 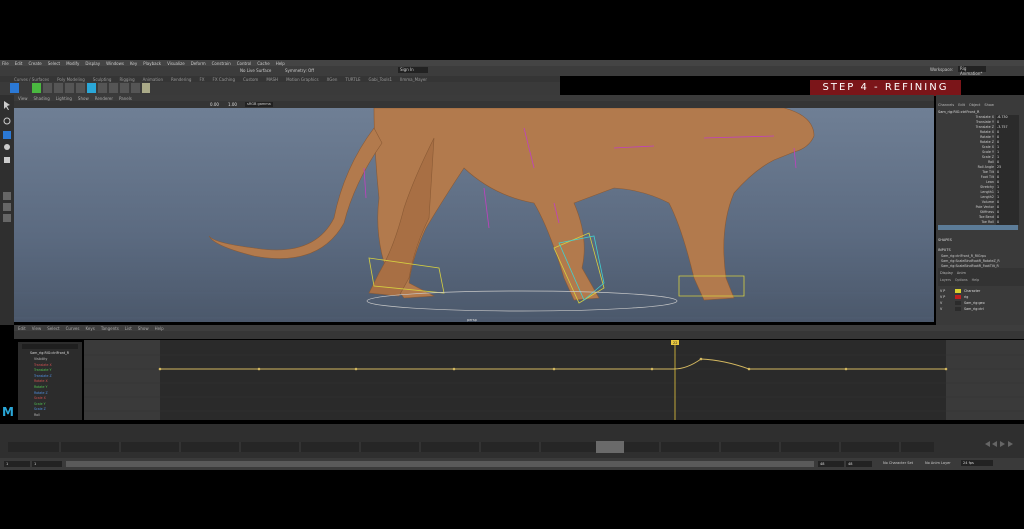 I want to click on menu-item-edit: Edit, so click(x=19, y=63).